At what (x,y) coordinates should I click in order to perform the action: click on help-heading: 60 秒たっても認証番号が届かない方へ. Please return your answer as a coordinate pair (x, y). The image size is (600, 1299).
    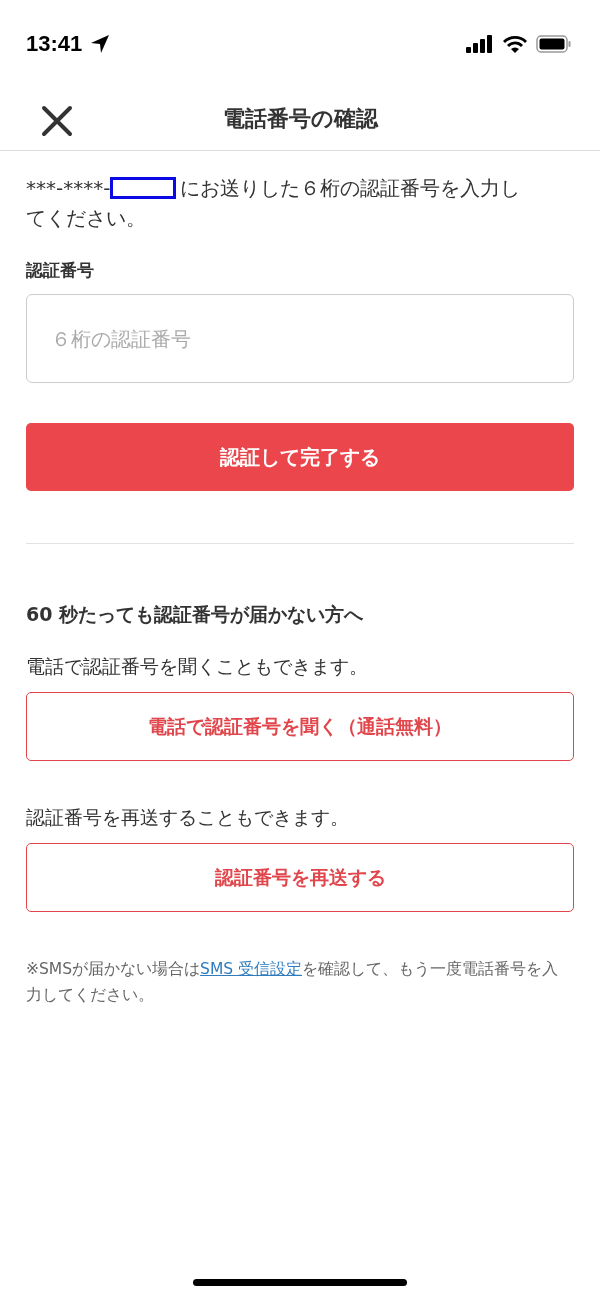
    Looking at the image, I should click on (195, 614).